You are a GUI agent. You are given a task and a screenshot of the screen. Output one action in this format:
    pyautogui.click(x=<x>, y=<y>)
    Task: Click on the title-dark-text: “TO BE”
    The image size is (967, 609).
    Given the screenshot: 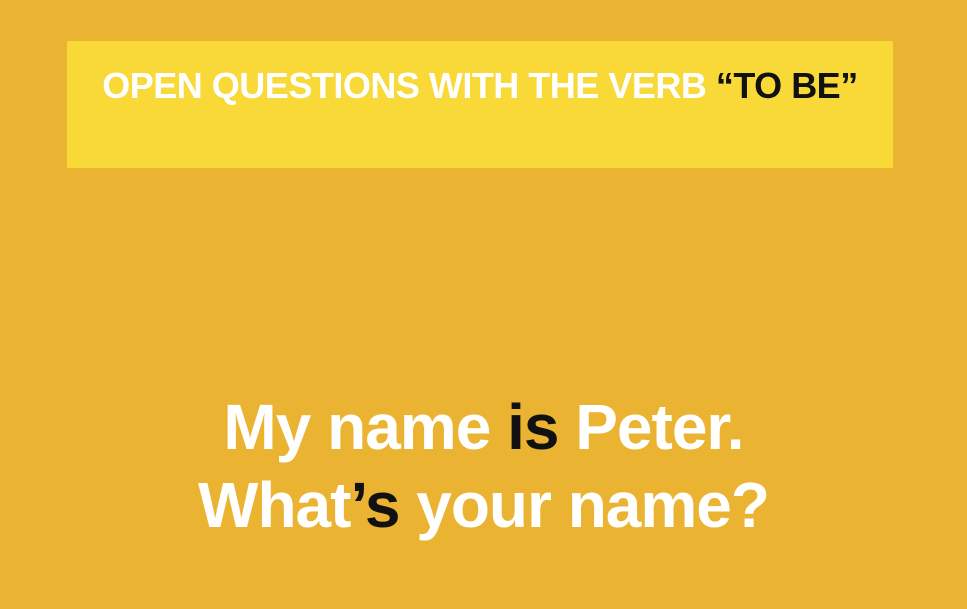 What is the action you would take?
    pyautogui.click(x=786, y=85)
    